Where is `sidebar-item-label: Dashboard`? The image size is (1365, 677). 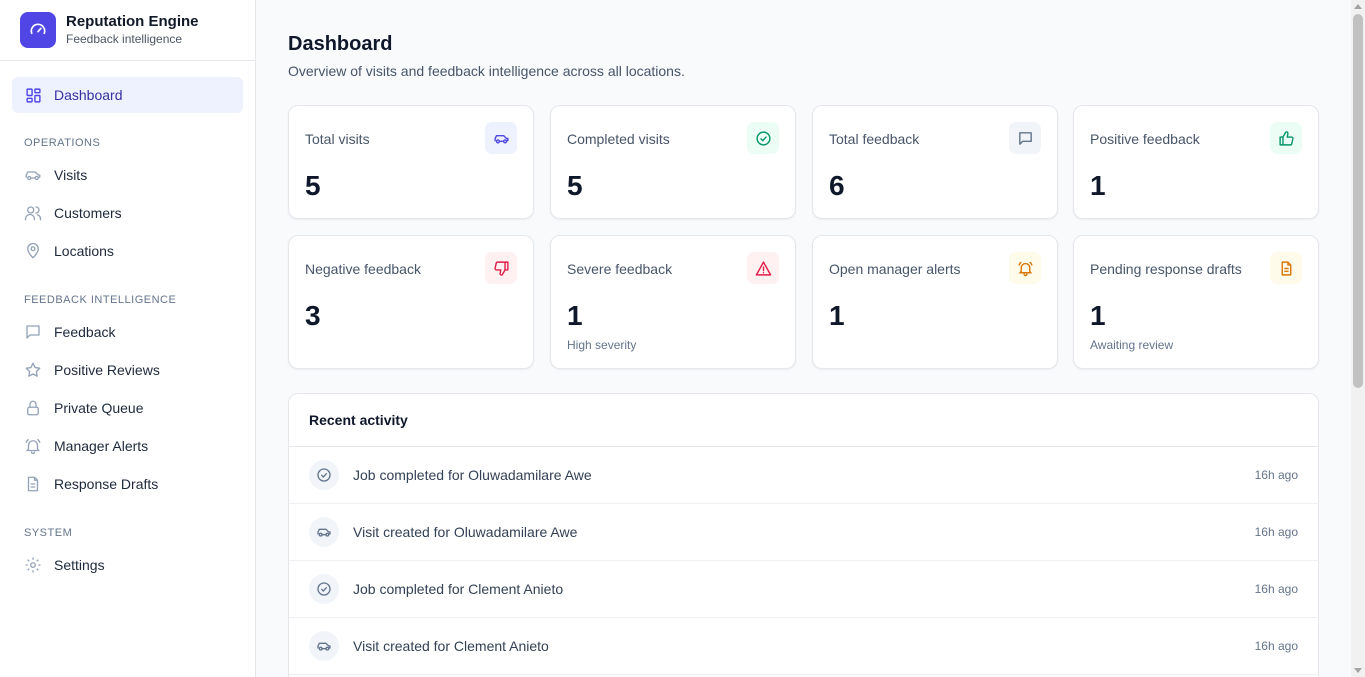
sidebar-item-label: Dashboard is located at coordinates (88, 95).